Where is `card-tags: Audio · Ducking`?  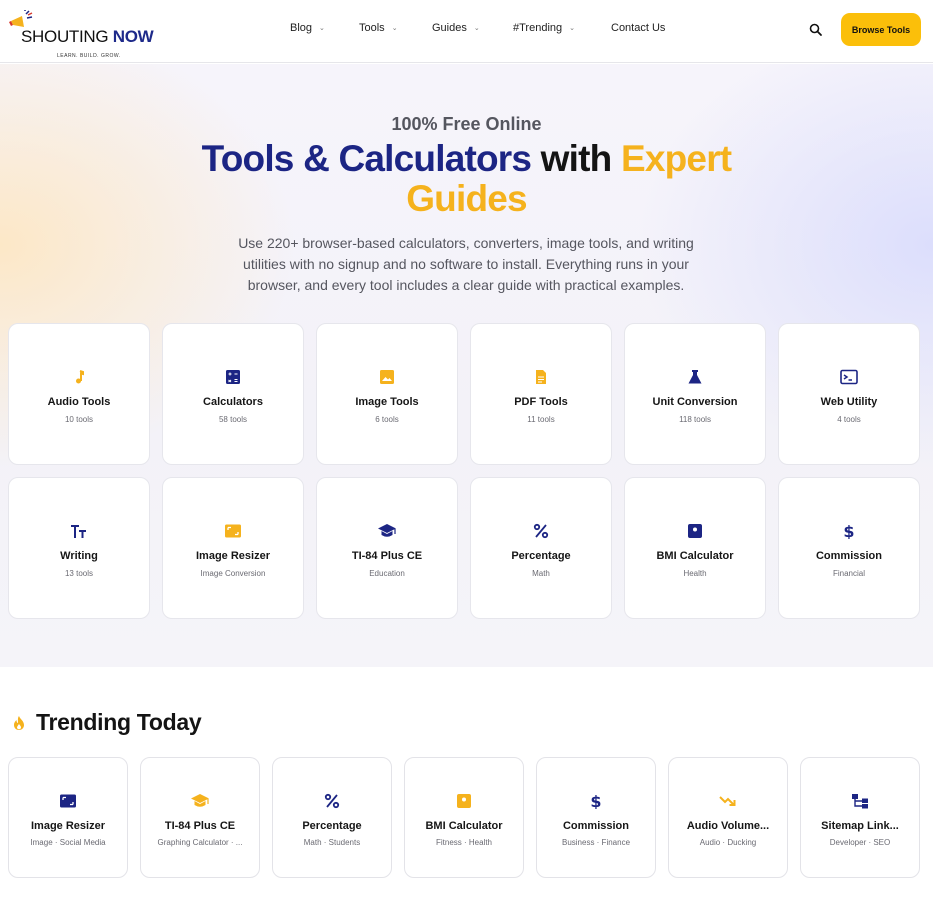 card-tags: Audio · Ducking is located at coordinates (728, 842).